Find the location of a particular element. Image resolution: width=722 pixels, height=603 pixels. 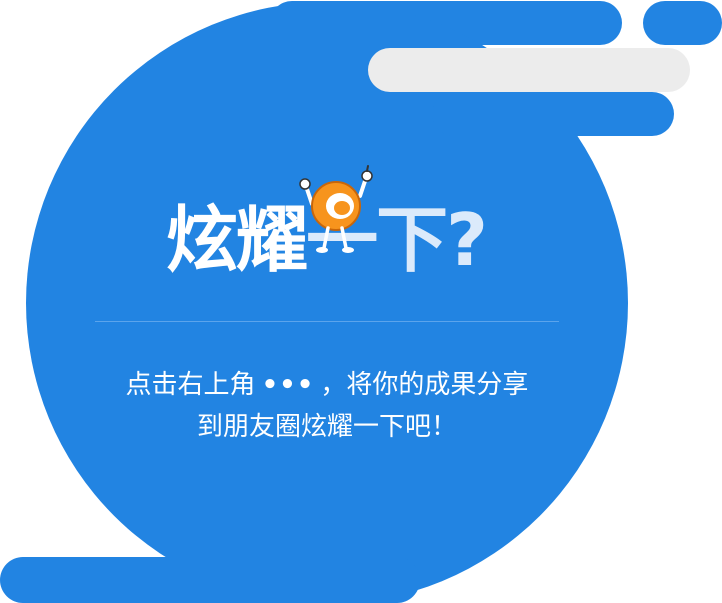

decorative-bar-bottom is located at coordinates (210, 580).